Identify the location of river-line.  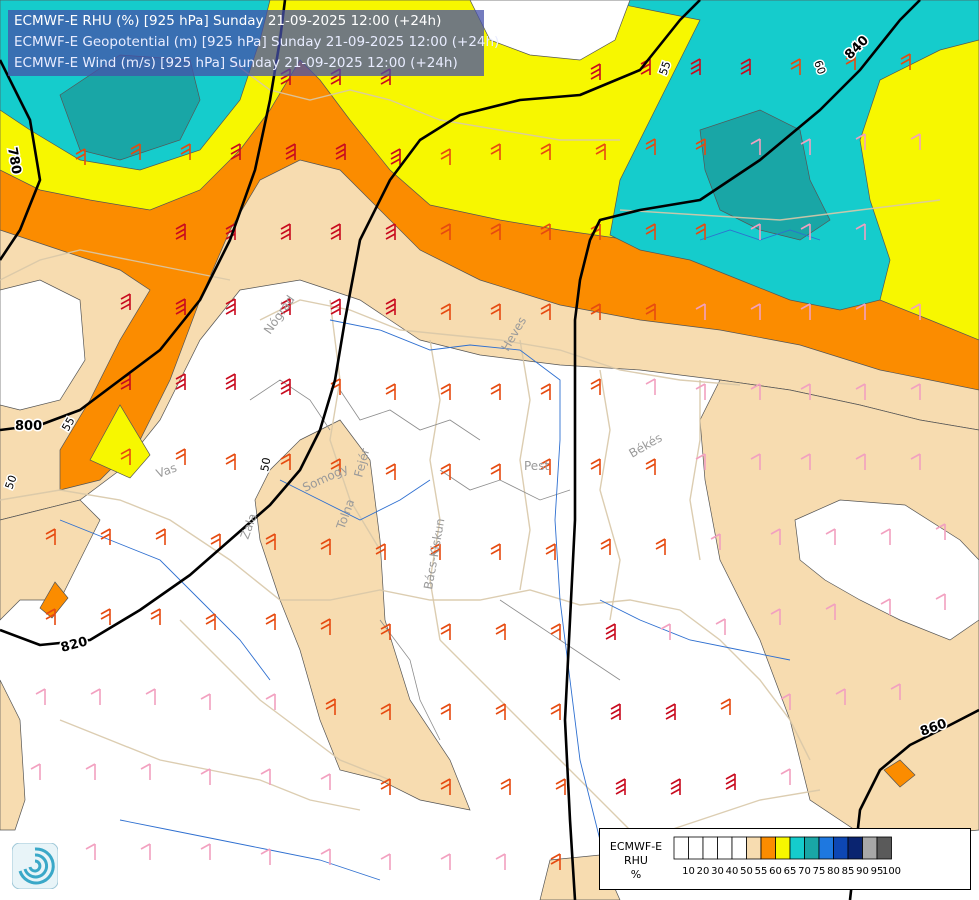
(250, 850).